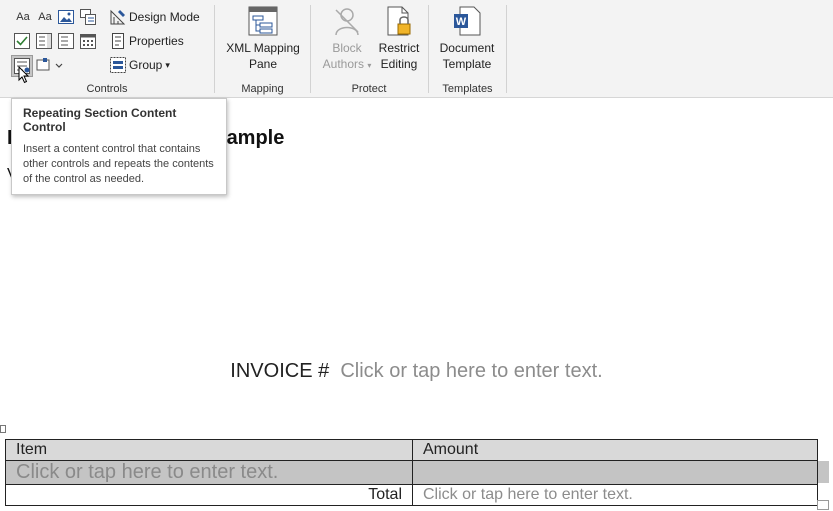  I want to click on combo-box-content-control-button, so click(44, 41).